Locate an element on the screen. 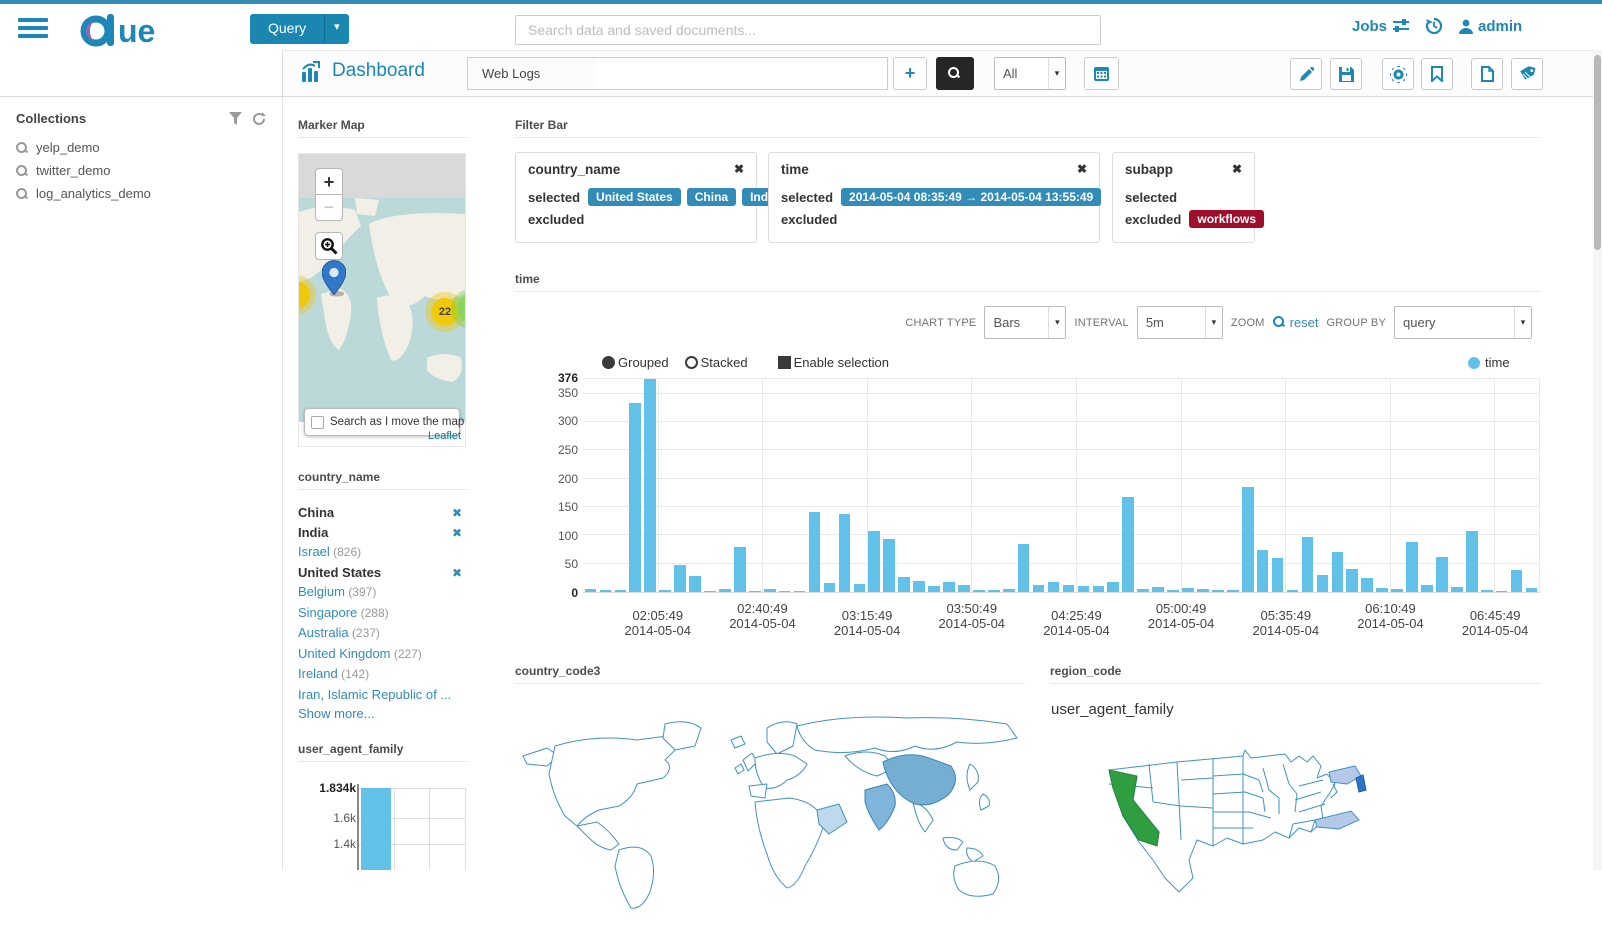  collection-item: yelp_demo is located at coordinates (141, 147).